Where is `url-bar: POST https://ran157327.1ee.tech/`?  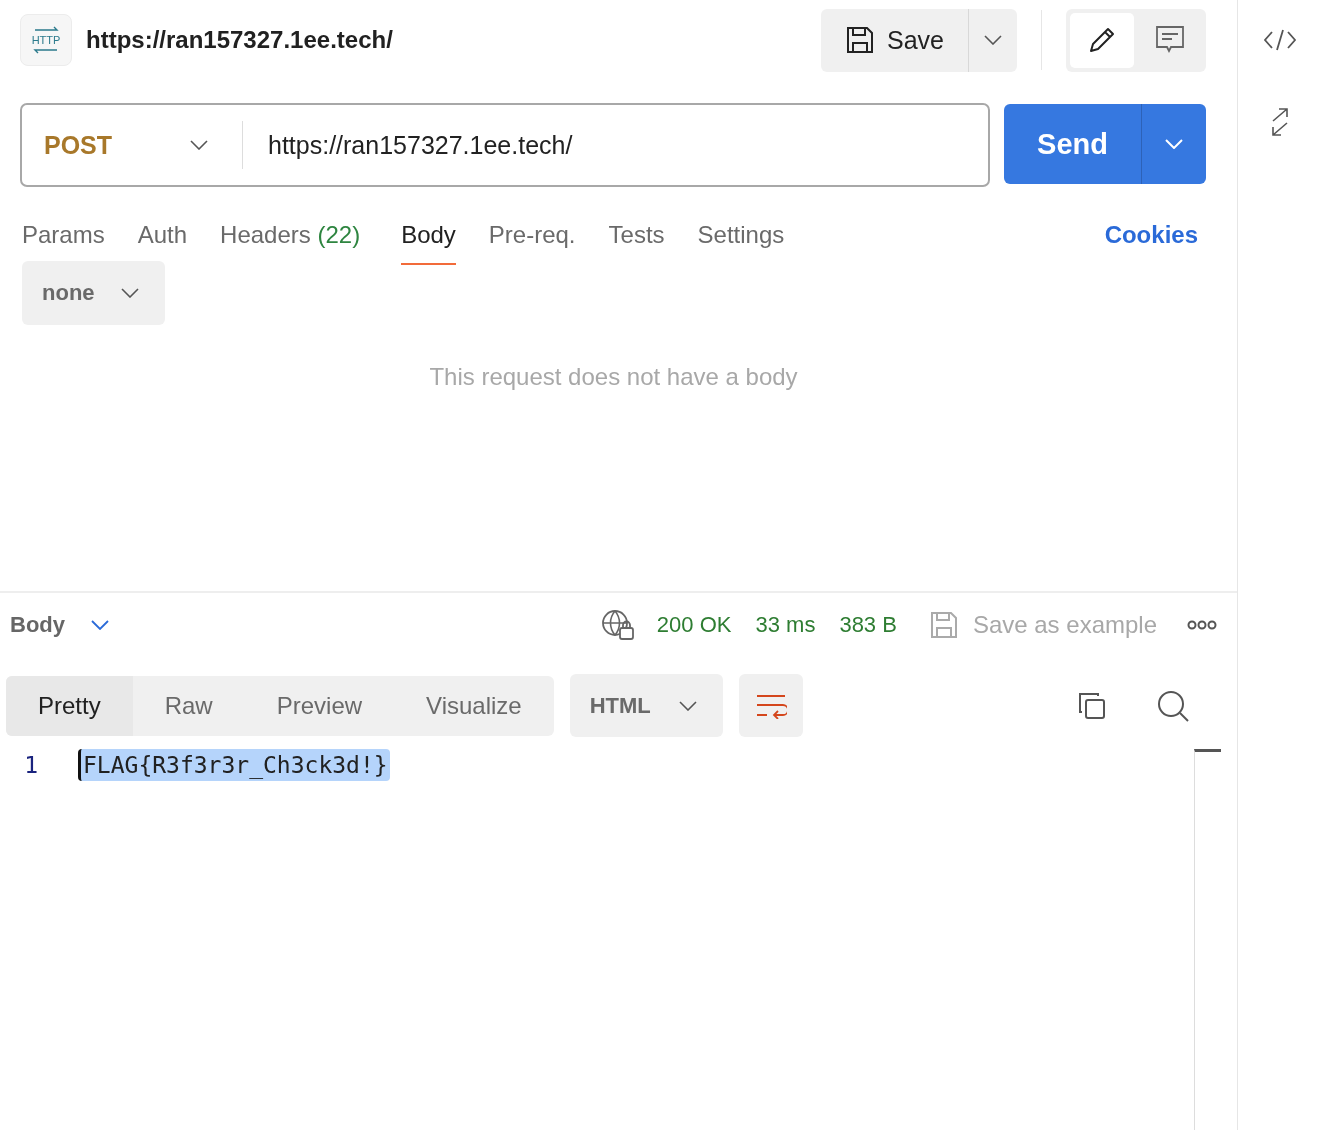 url-bar: POST https://ran157327.1ee.tech/ is located at coordinates (505, 145).